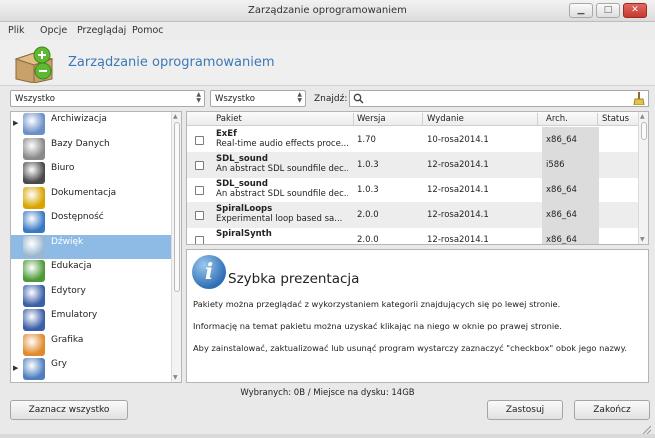 The width and height of the screenshot is (655, 438). I want to click on resize-grip-icon, so click(646, 429).